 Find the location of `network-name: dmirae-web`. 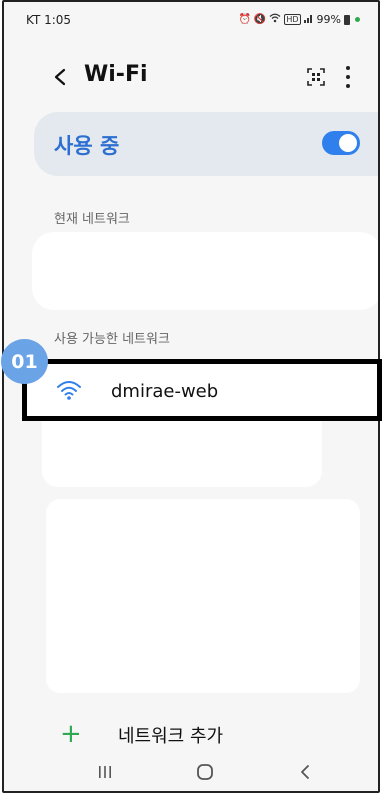

network-name: dmirae-web is located at coordinates (165, 391).